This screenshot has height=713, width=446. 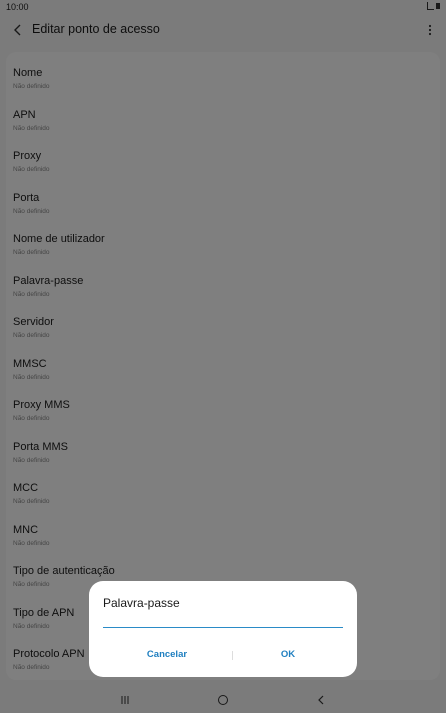 What do you see at coordinates (141, 603) in the screenshot?
I see `dialog-title: Palavra-passe` at bounding box center [141, 603].